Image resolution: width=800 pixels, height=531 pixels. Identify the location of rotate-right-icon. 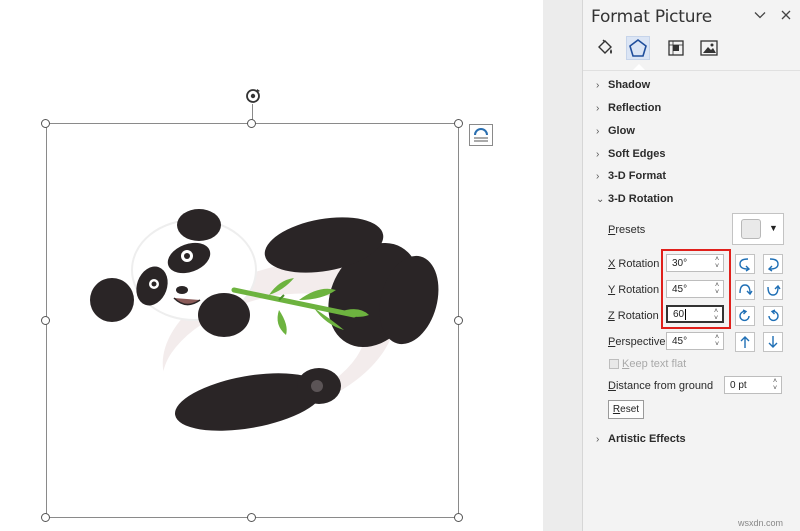
(773, 264).